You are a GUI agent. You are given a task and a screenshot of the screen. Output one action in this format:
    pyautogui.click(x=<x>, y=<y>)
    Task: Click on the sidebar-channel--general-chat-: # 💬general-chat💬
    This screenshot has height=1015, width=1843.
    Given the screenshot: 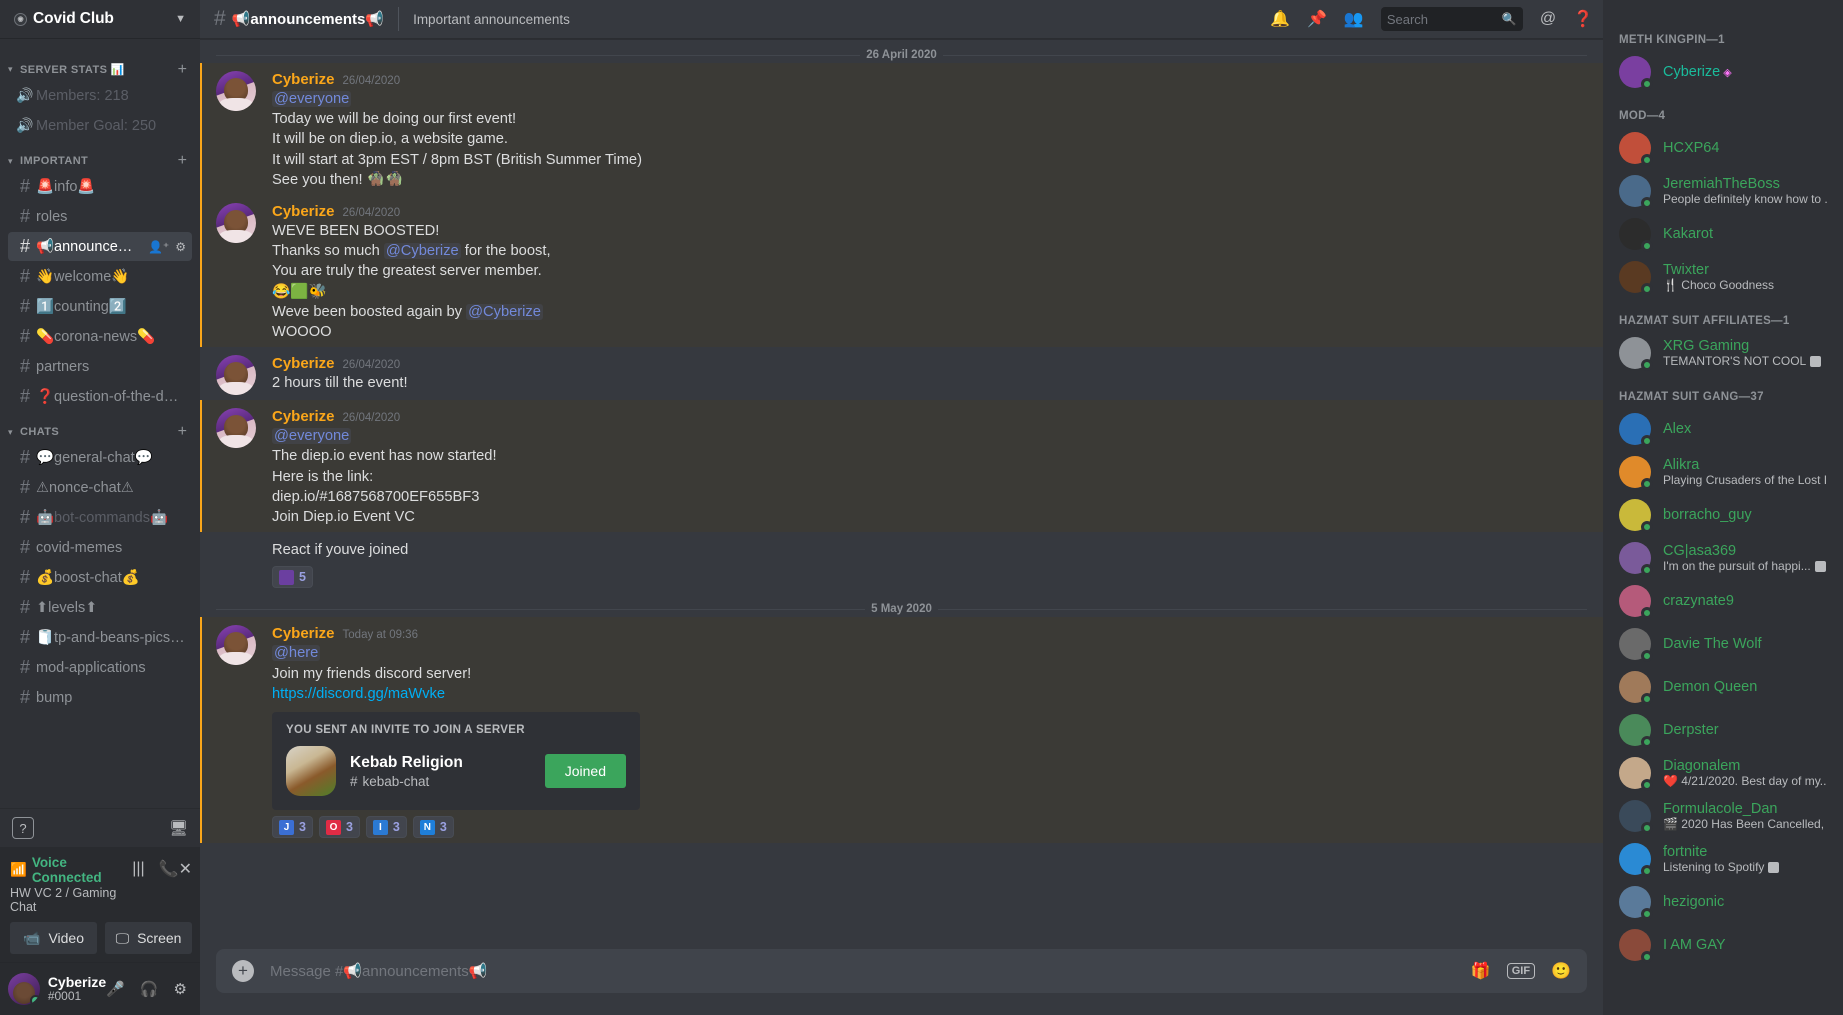 What is the action you would take?
    pyautogui.click(x=100, y=457)
    